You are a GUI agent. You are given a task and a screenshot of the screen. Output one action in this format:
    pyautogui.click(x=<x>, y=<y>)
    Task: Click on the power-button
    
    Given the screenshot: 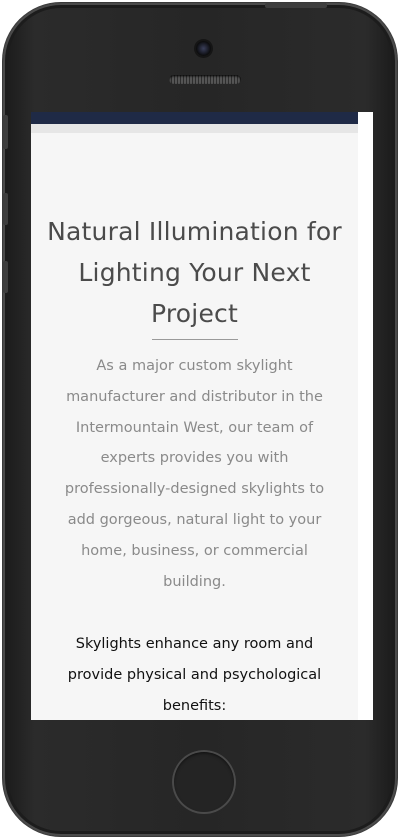 What is the action you would take?
    pyautogui.click(x=296, y=5)
    